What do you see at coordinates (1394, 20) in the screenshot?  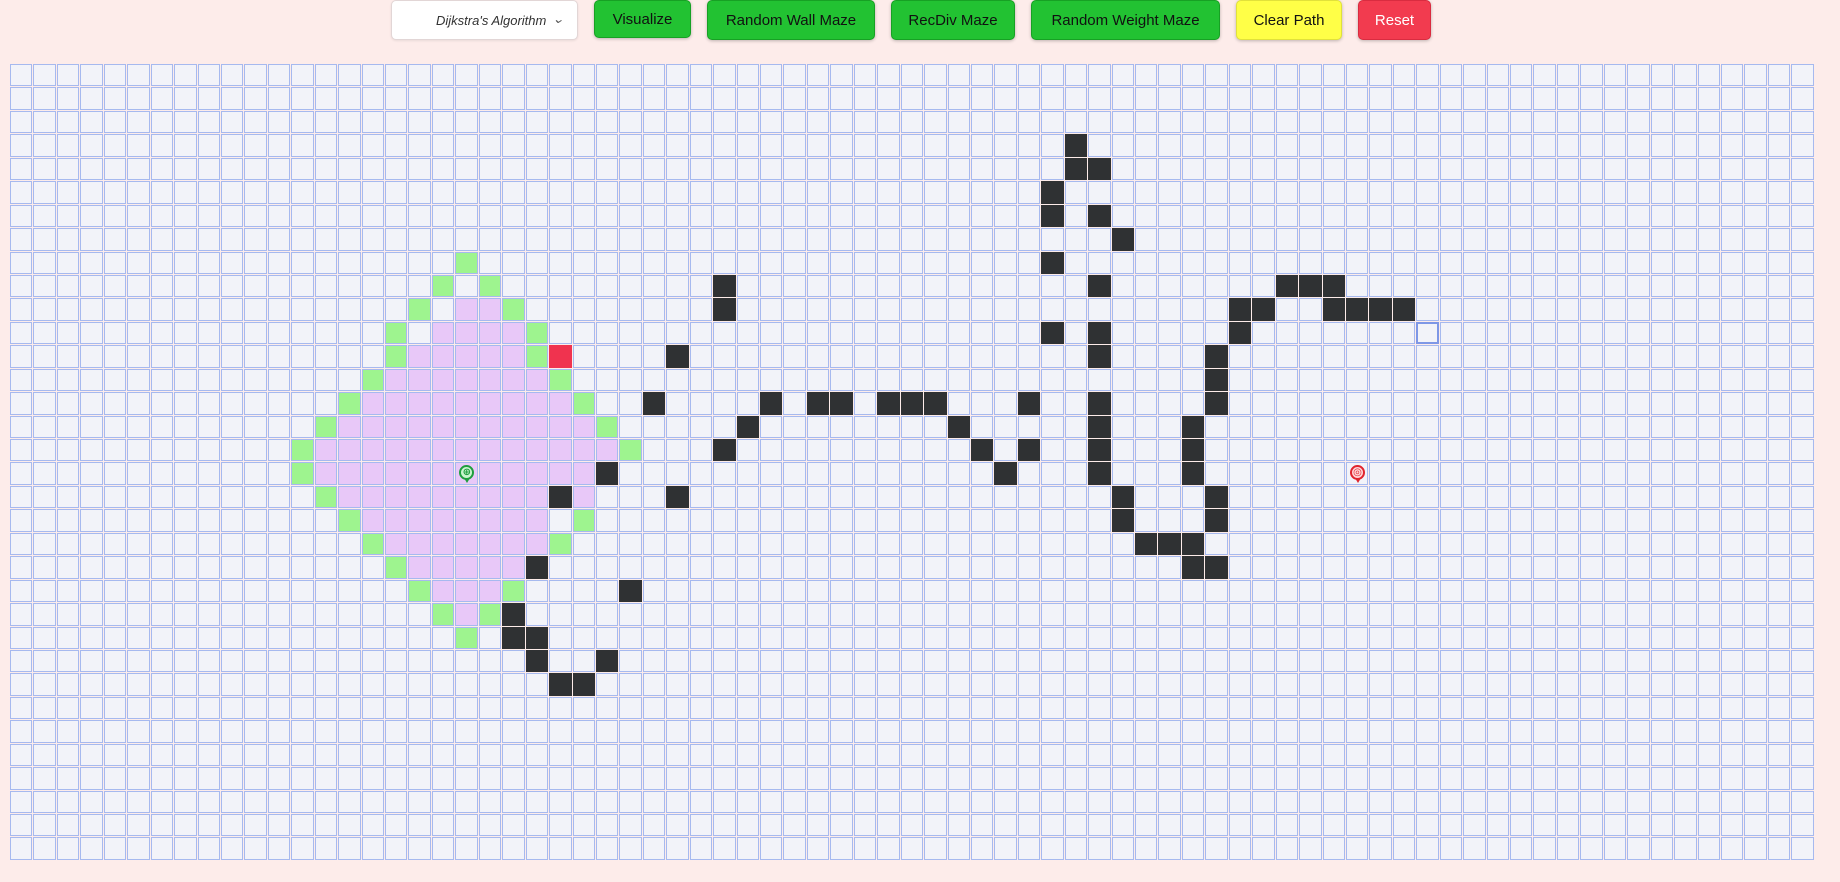 I see `reset-button: Reset` at bounding box center [1394, 20].